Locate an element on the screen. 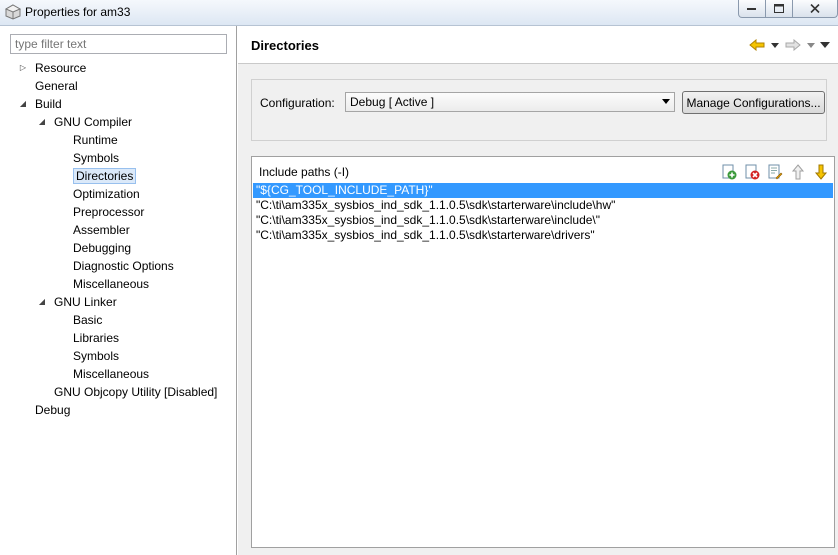  delete-icon is located at coordinates (752, 171).